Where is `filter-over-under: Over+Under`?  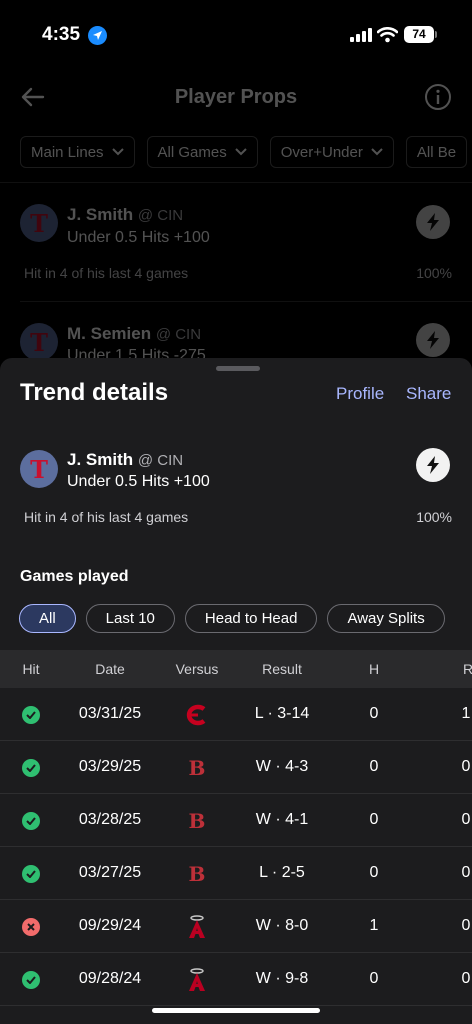 filter-over-under: Over+Under is located at coordinates (331, 152).